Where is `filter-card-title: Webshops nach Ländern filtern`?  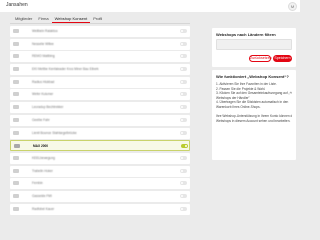 filter-card-title: Webshops nach Ländern filtern is located at coordinates (246, 34).